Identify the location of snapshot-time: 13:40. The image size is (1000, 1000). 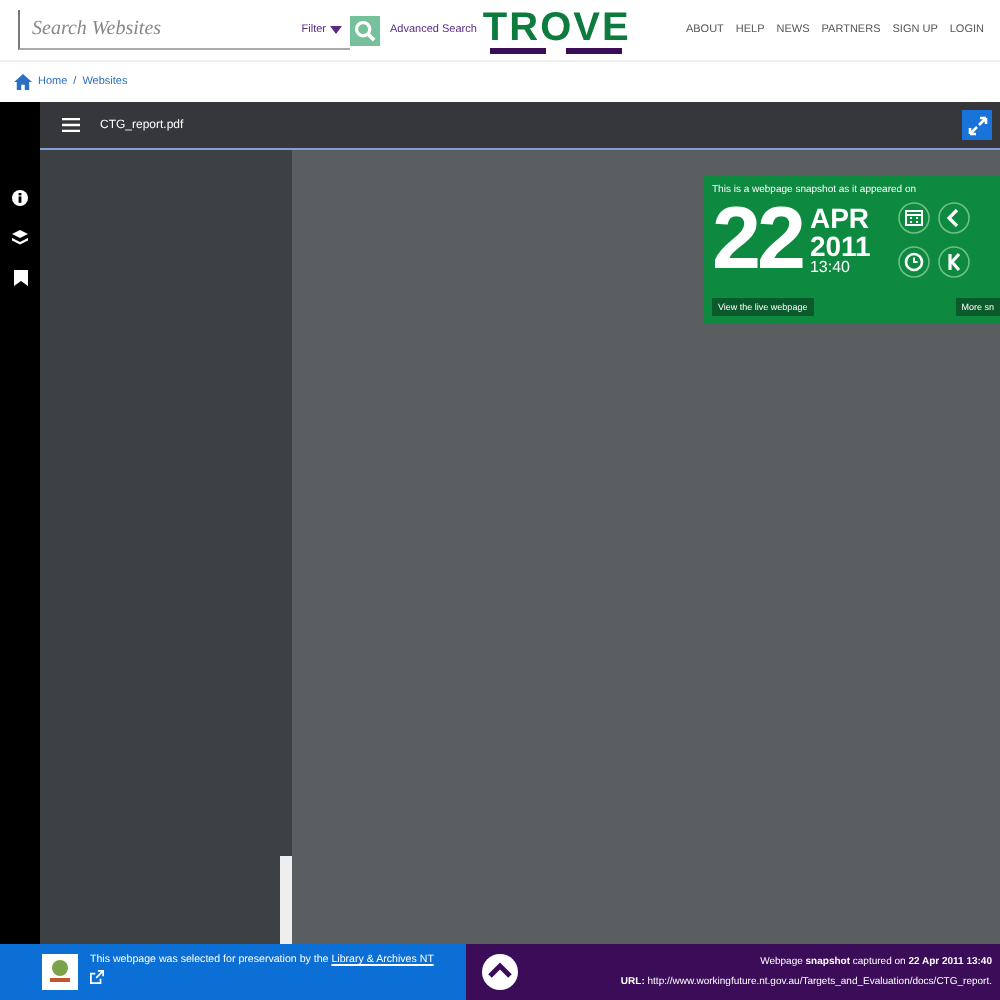
(830, 268).